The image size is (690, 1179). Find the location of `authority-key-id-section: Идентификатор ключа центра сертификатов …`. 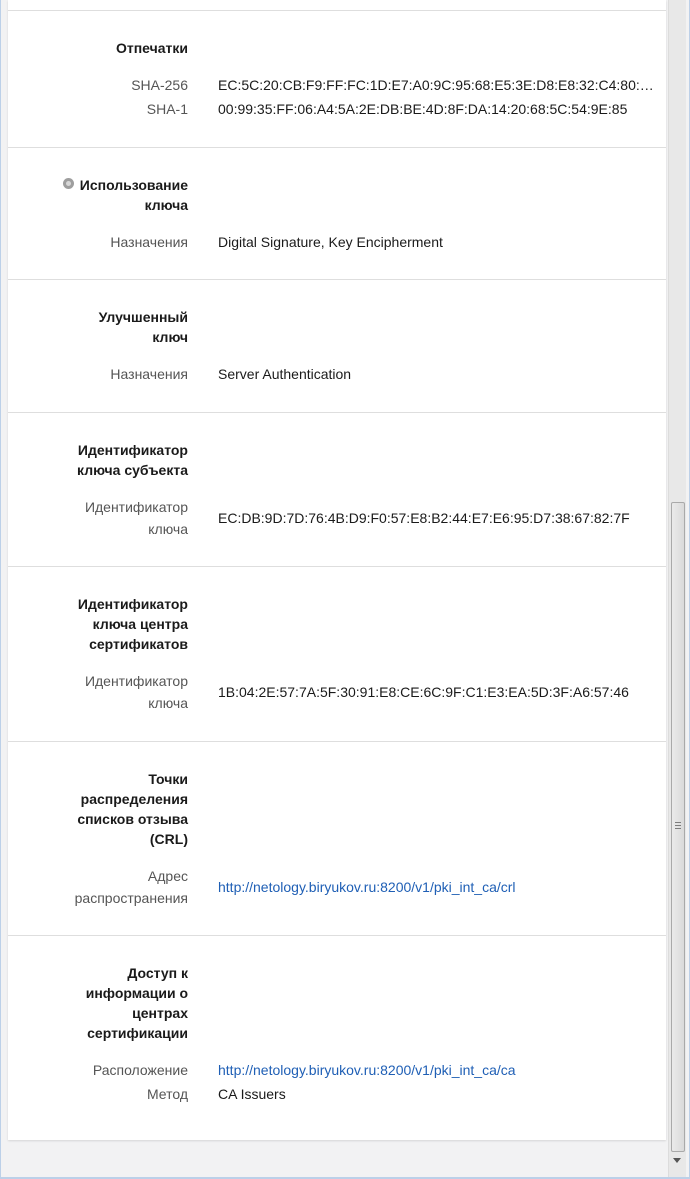

authority-key-id-section: Идентификатор ключа центра сертификатов … is located at coordinates (337, 654).